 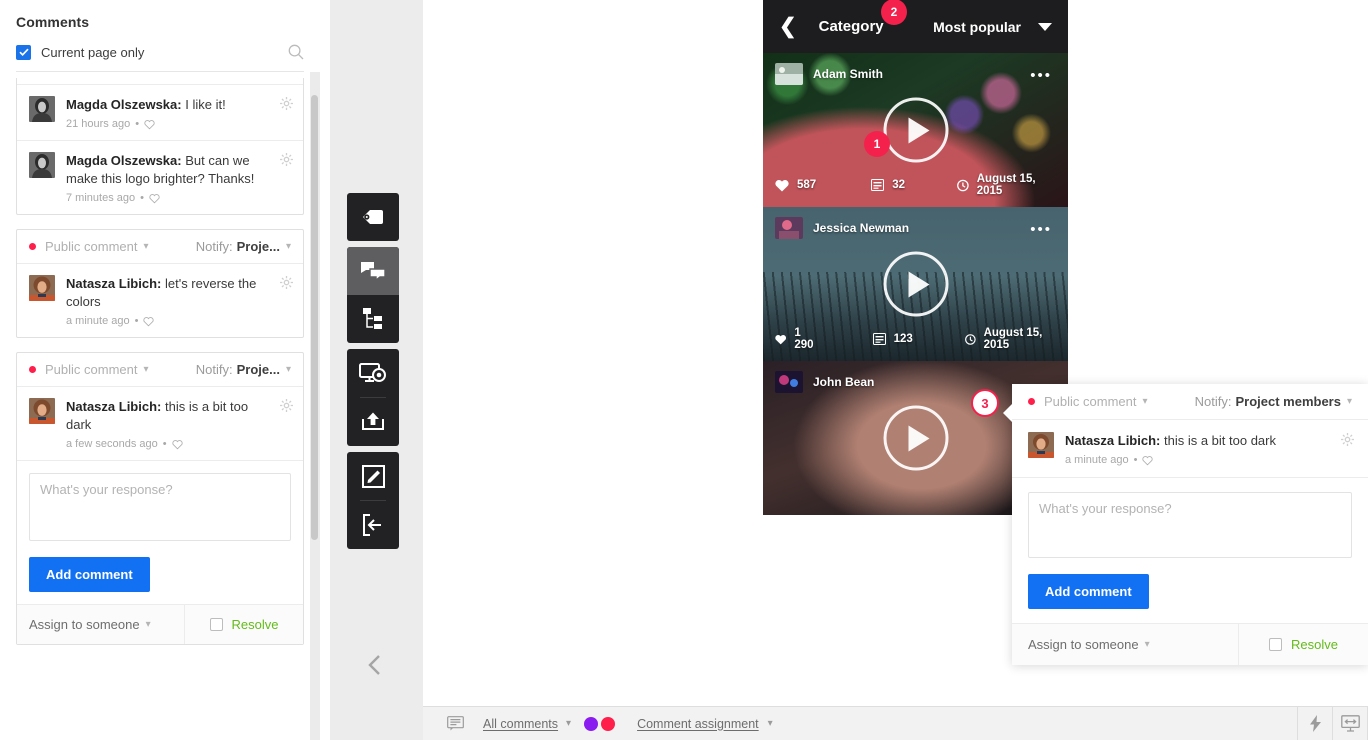 I want to click on comment-marker: 1, so click(x=877, y=144).